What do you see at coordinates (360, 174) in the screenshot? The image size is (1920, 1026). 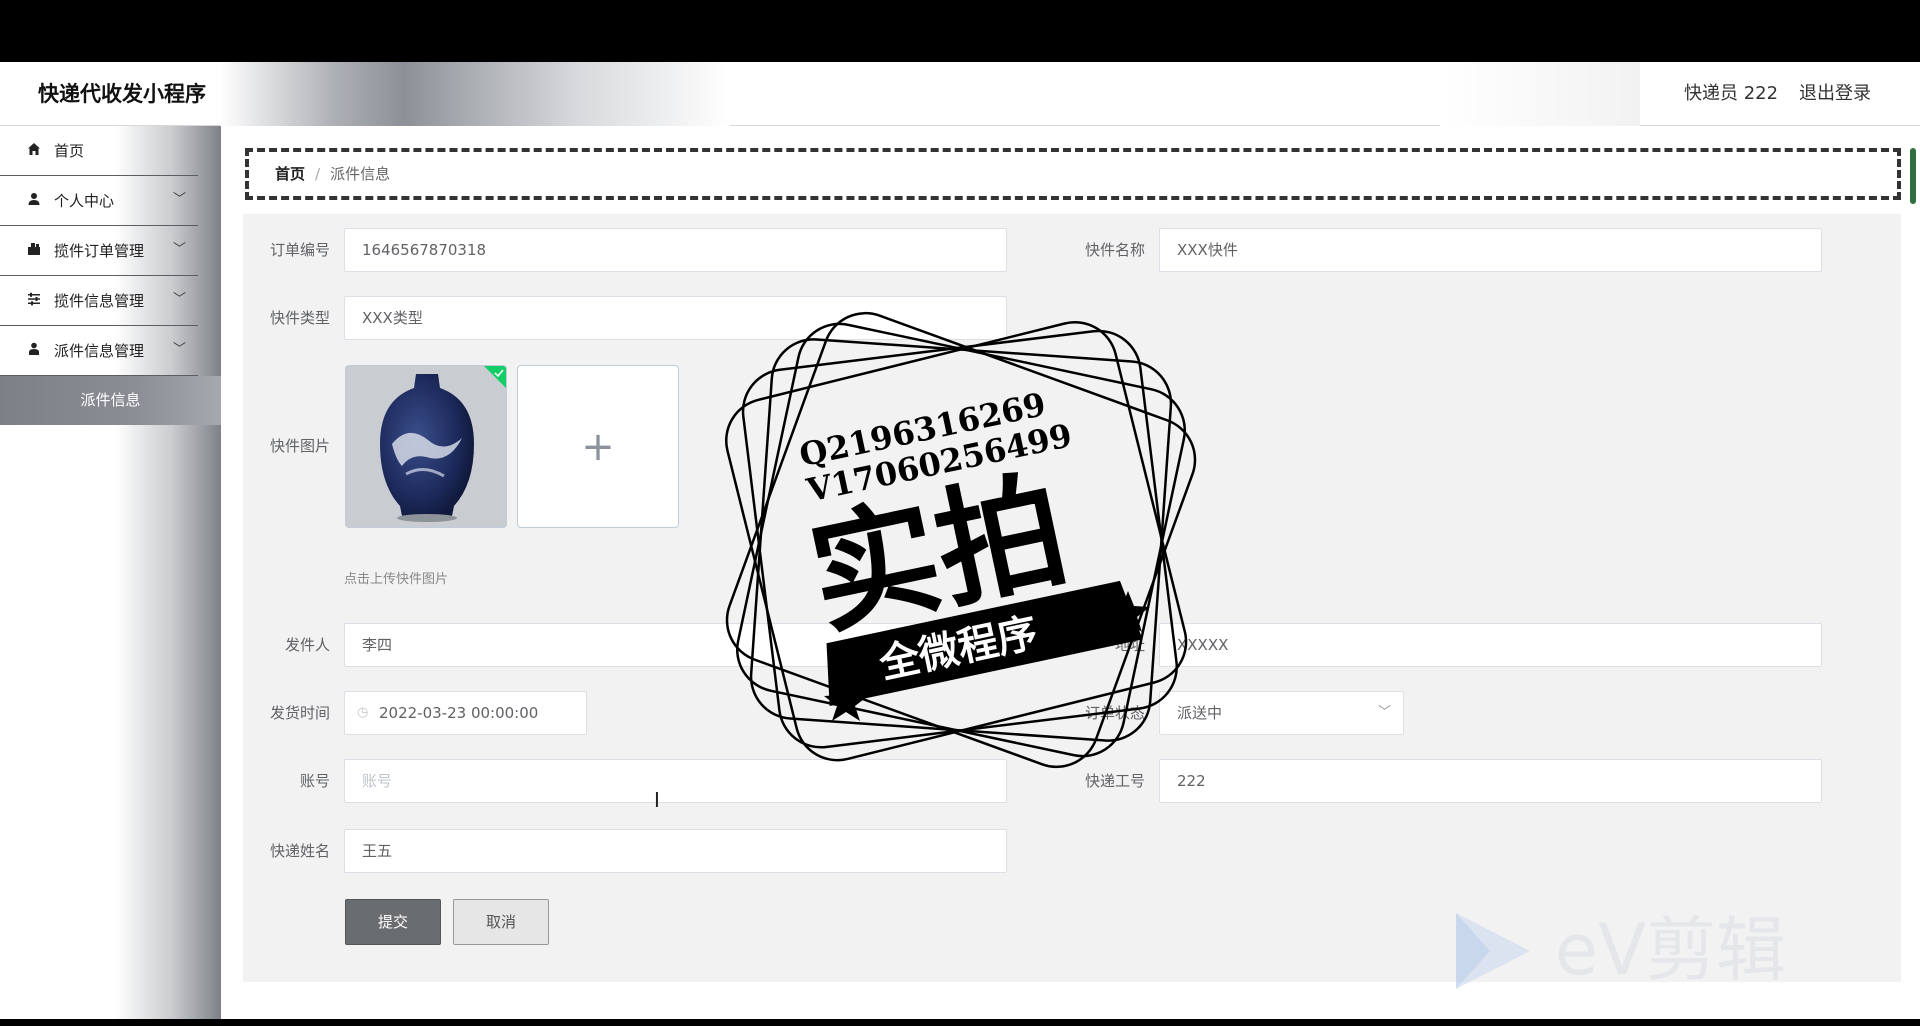 I see `breadcrumb-current: 派件信息` at bounding box center [360, 174].